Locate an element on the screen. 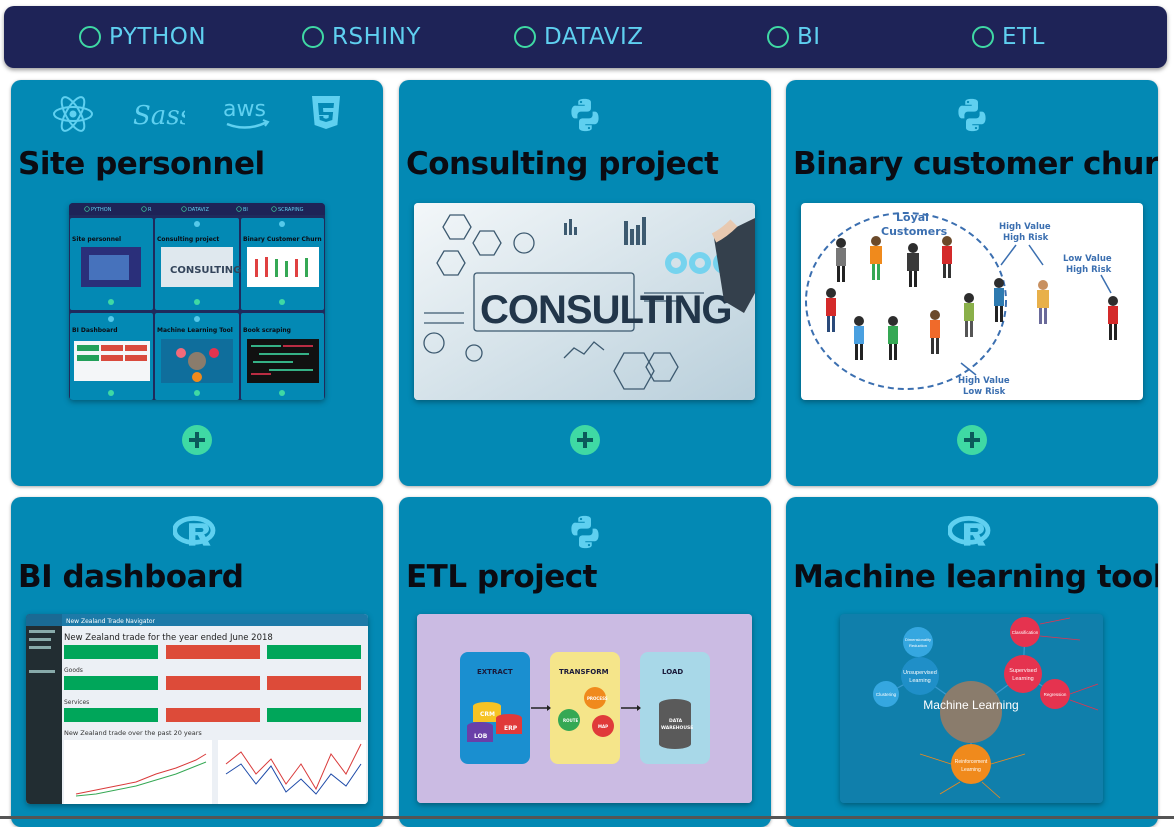 Image resolution: width=1174 pixels, height=827 pixels. svg-text: Classification is located at coordinates (1025, 632).